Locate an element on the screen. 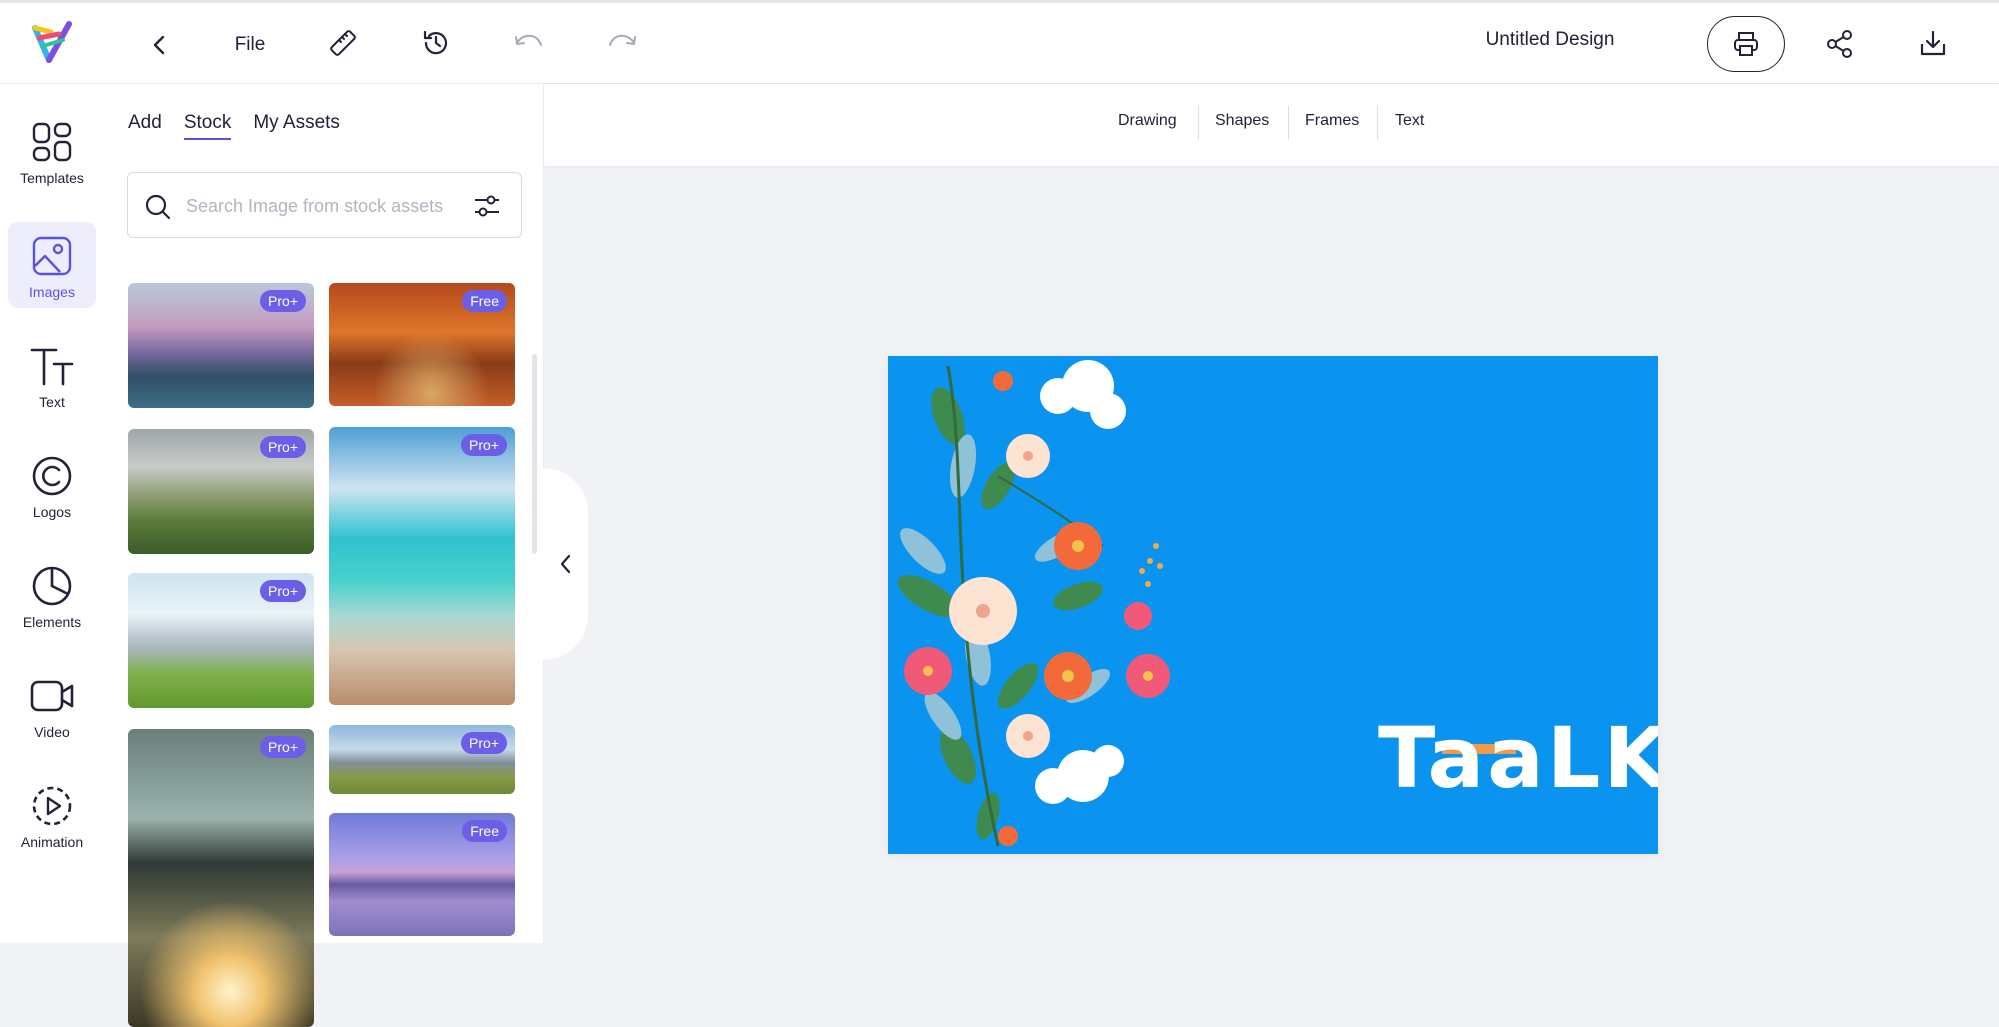 The height and width of the screenshot is (1027, 1999). nav-video: Video is located at coordinates (52, 705).